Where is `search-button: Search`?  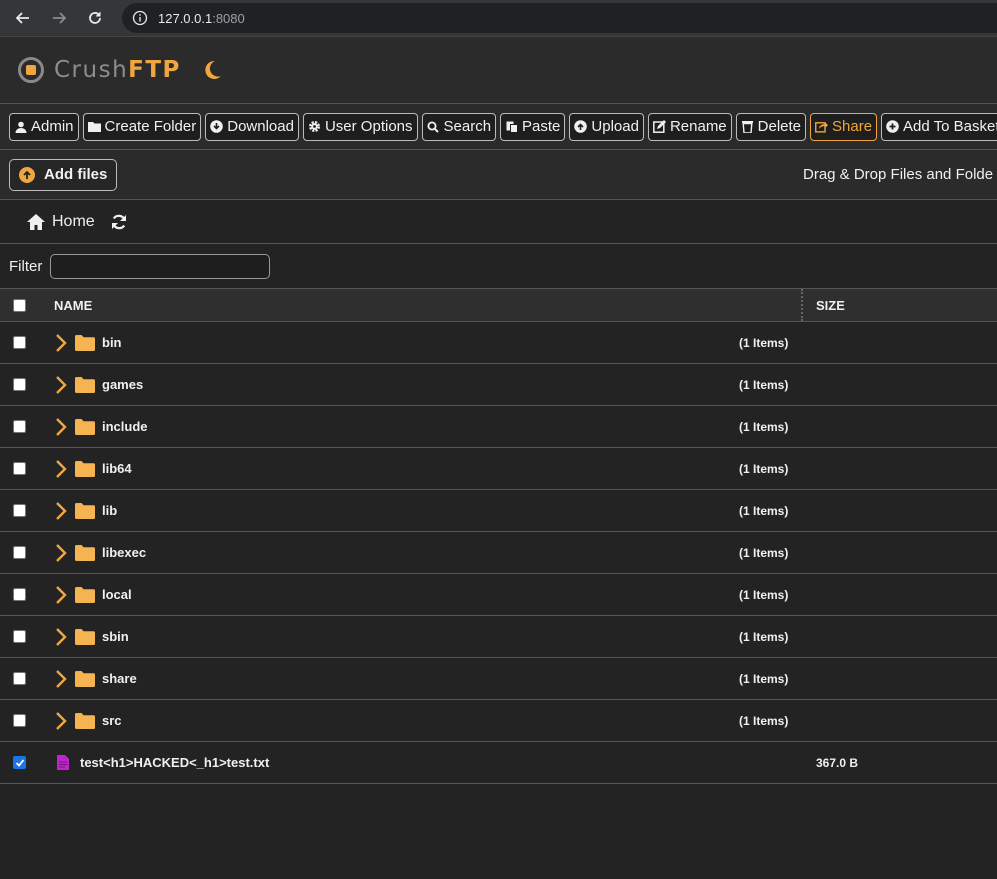
search-button: Search is located at coordinates (459, 126).